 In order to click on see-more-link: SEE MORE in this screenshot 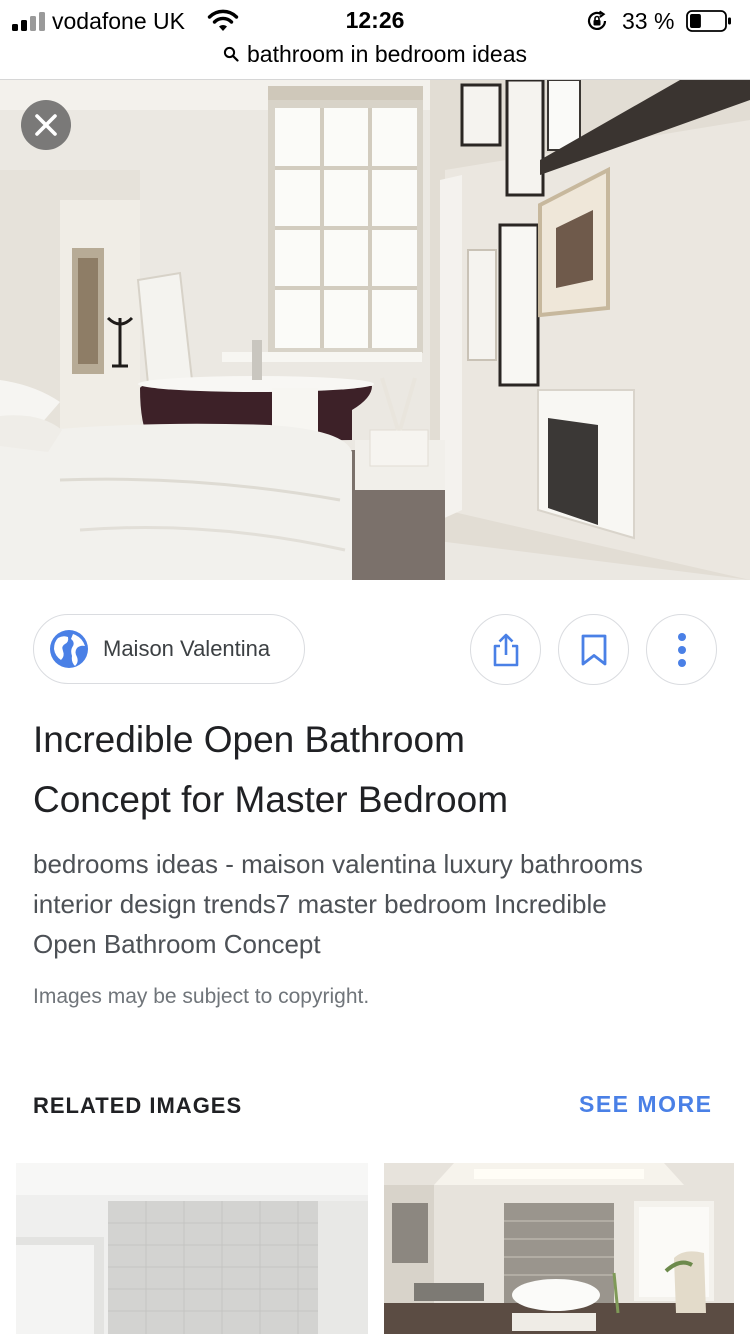, I will do `click(645, 1104)`.